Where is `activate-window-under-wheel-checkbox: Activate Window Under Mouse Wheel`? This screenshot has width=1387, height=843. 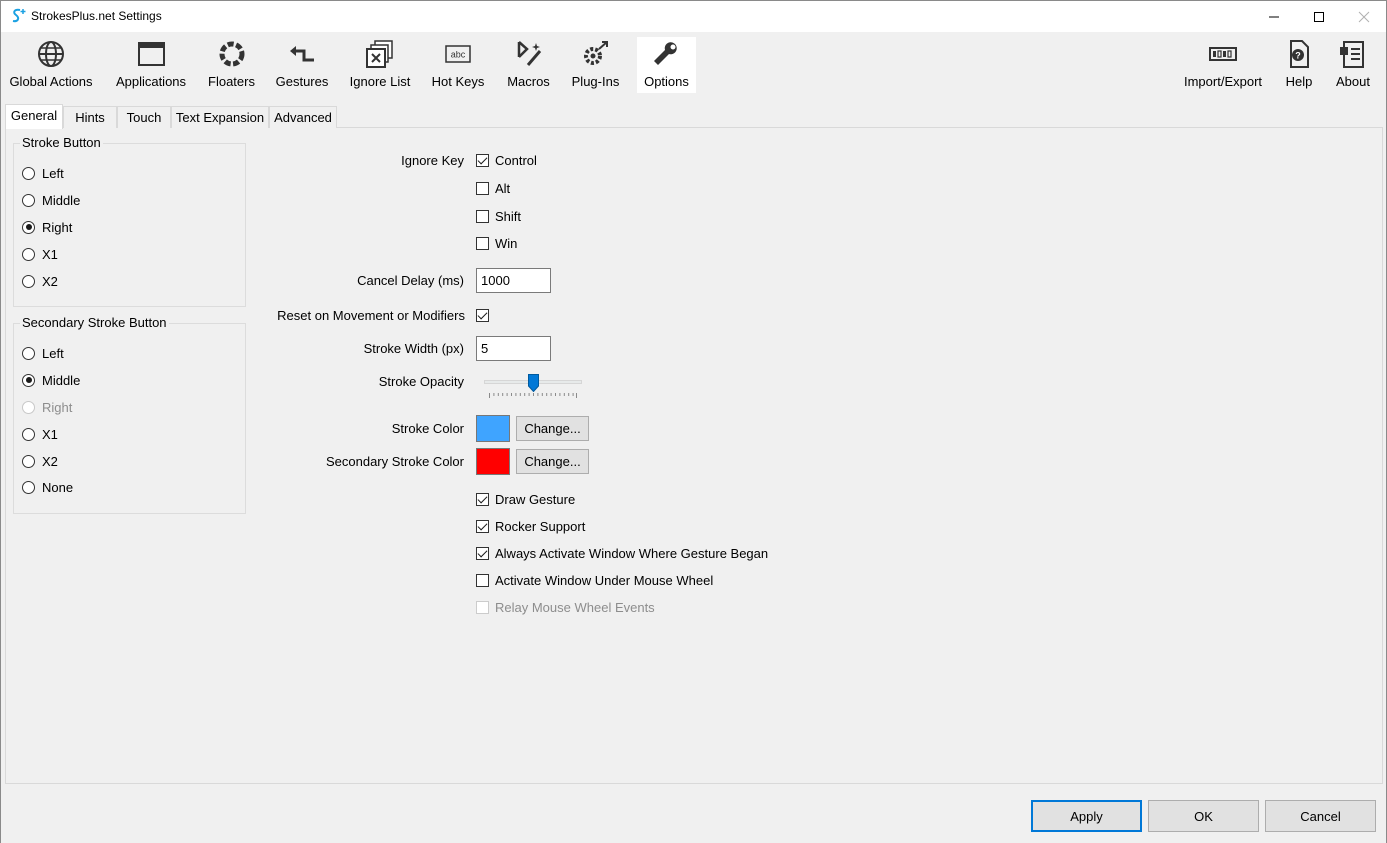 activate-window-under-wheel-checkbox: Activate Window Under Mouse Wheel is located at coordinates (594, 580).